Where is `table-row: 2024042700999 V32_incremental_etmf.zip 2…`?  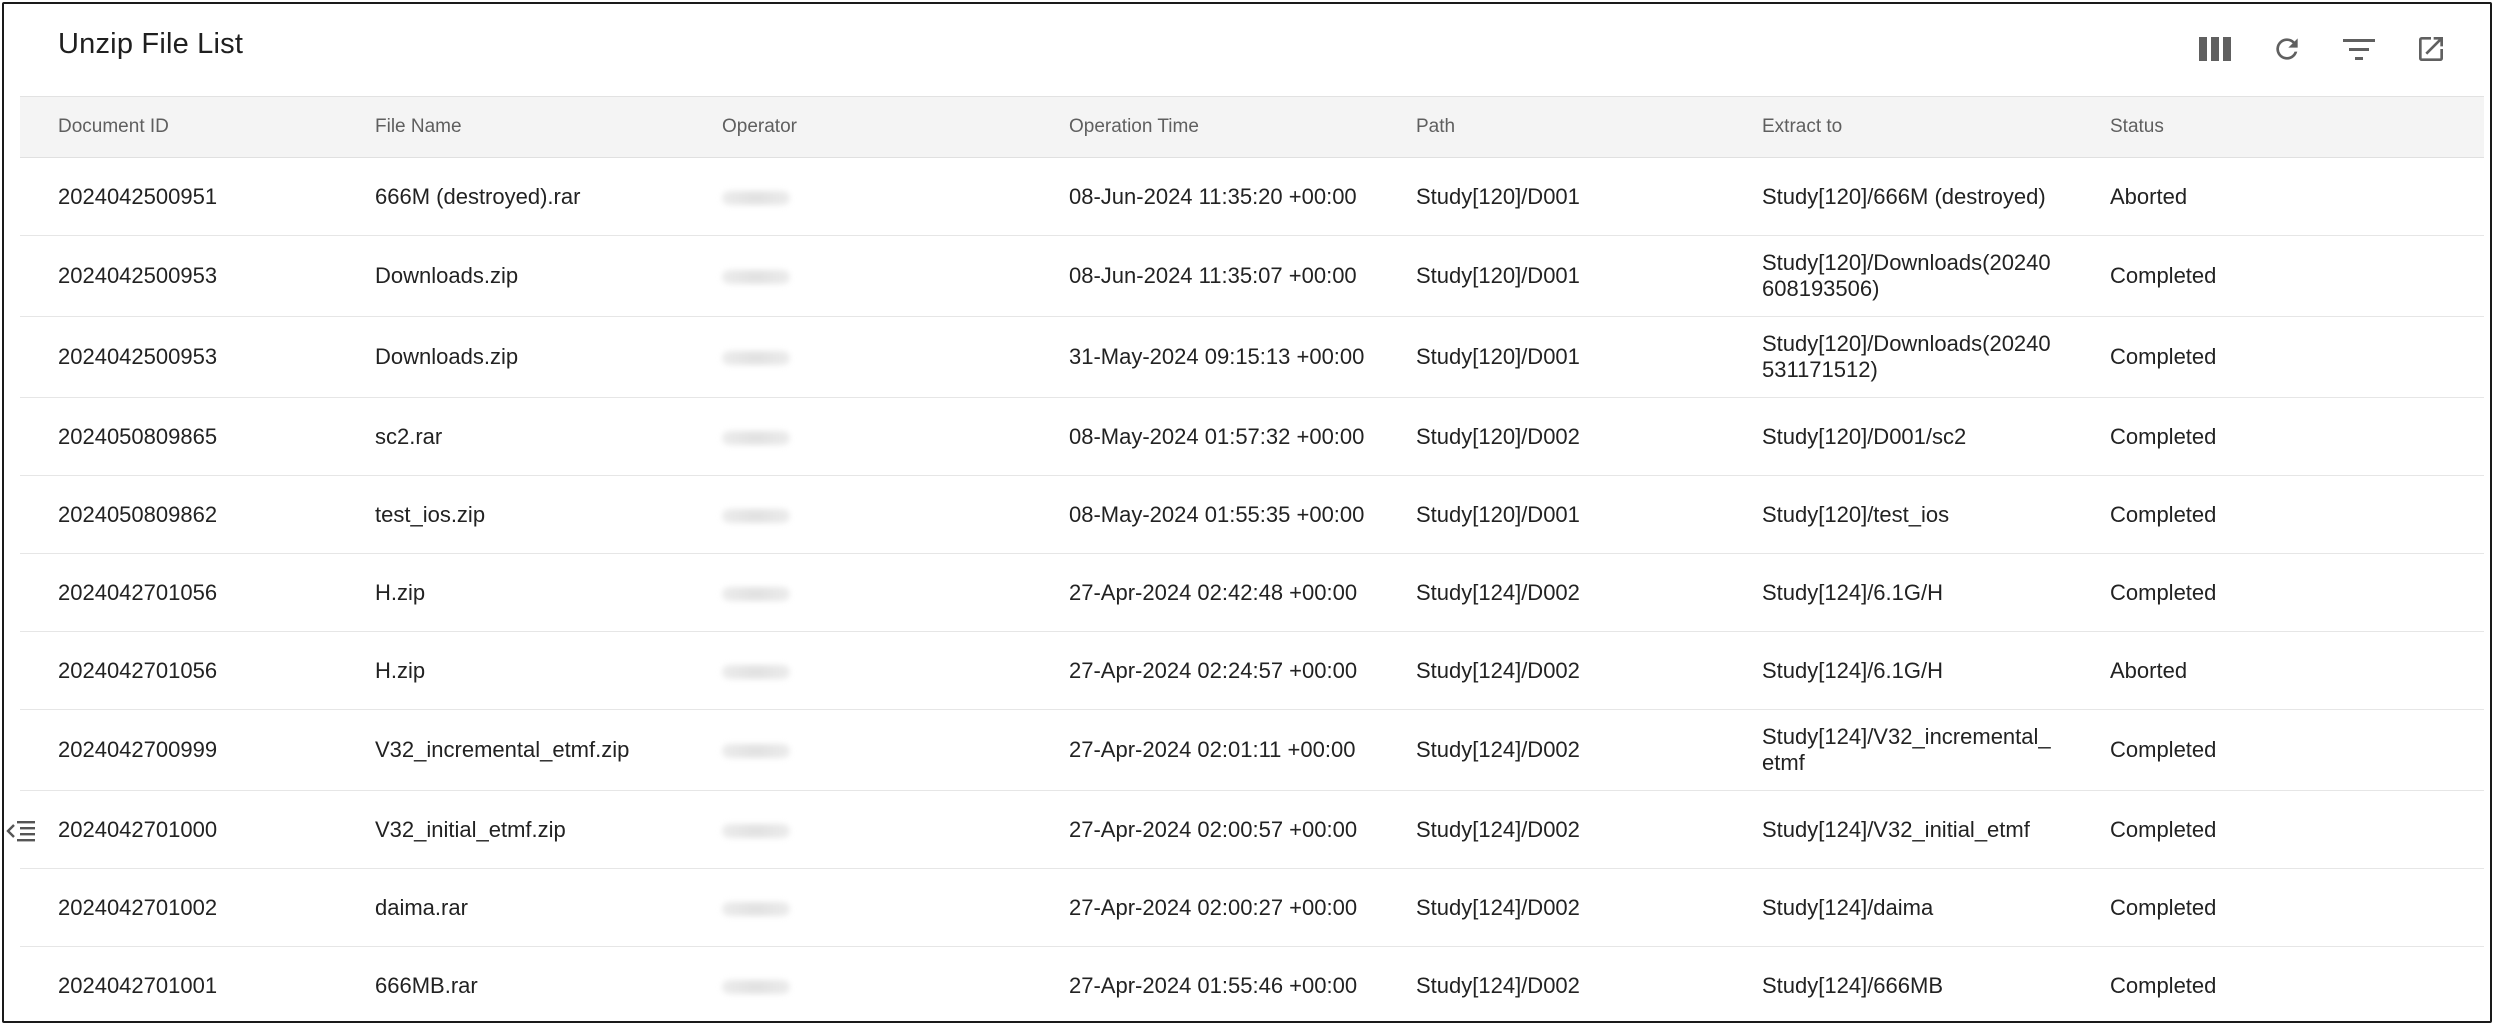
table-row: 2024042700999 V32_incremental_etmf.zip 2… is located at coordinates (1252, 750).